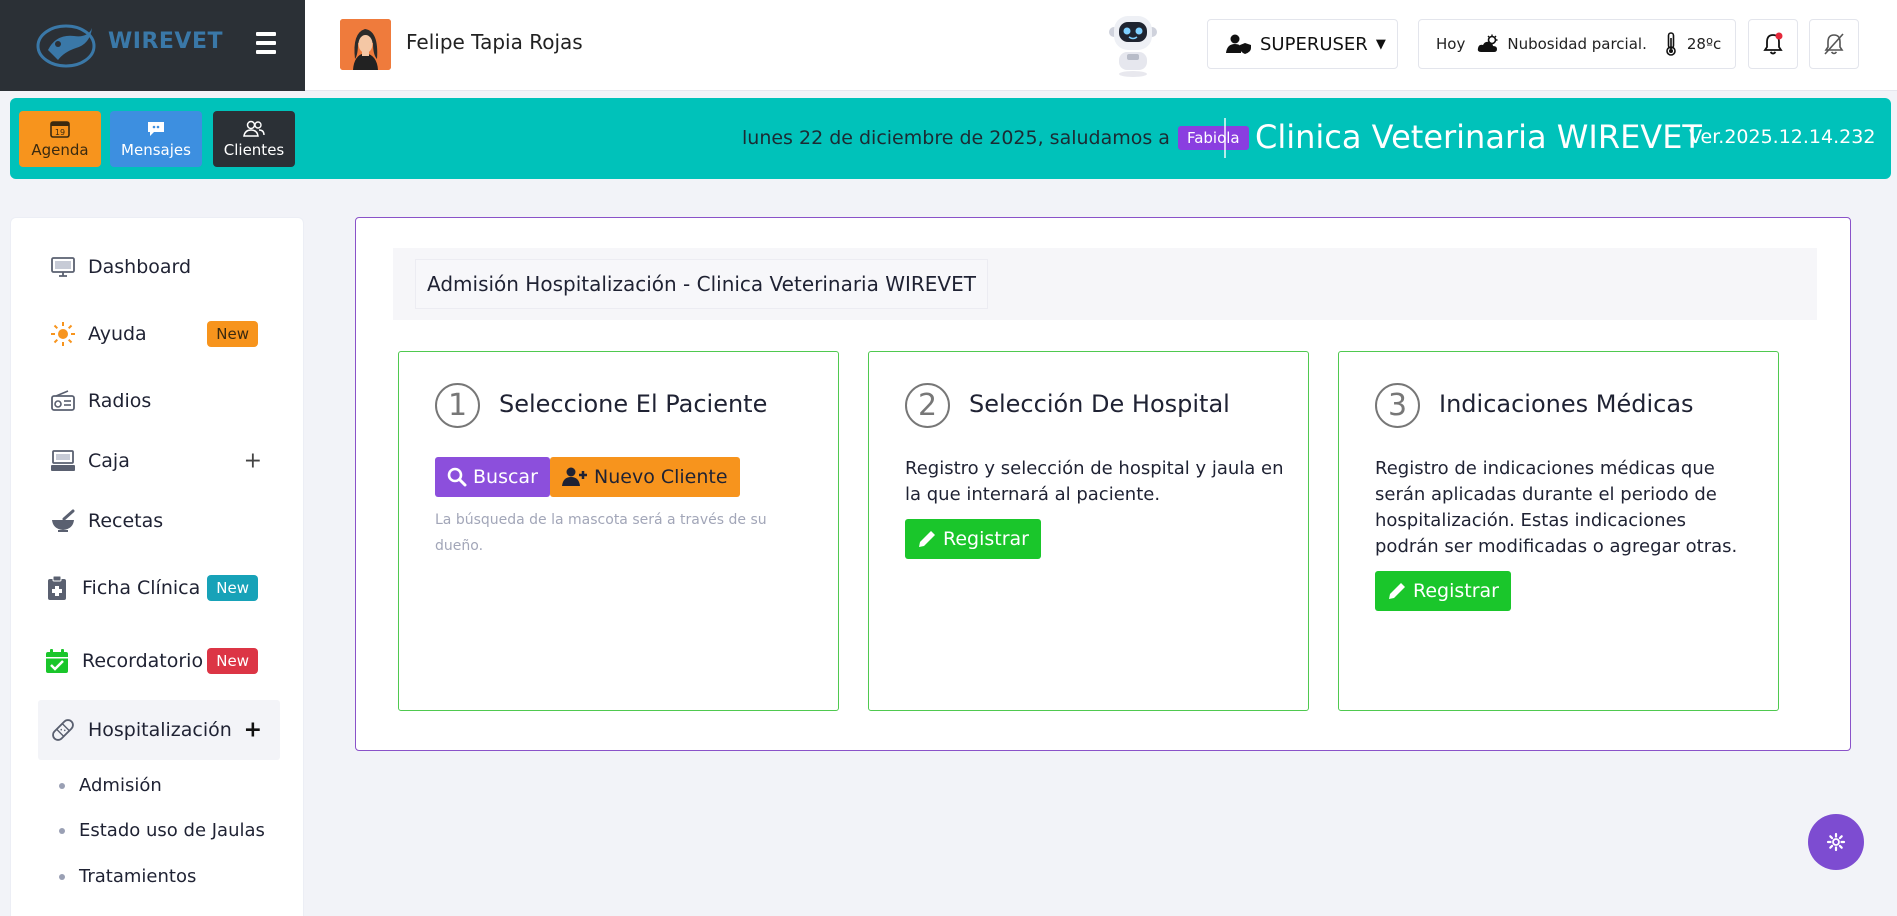  Describe the element at coordinates (57, 587) in the screenshot. I see `clipboard-medical-icon` at that location.